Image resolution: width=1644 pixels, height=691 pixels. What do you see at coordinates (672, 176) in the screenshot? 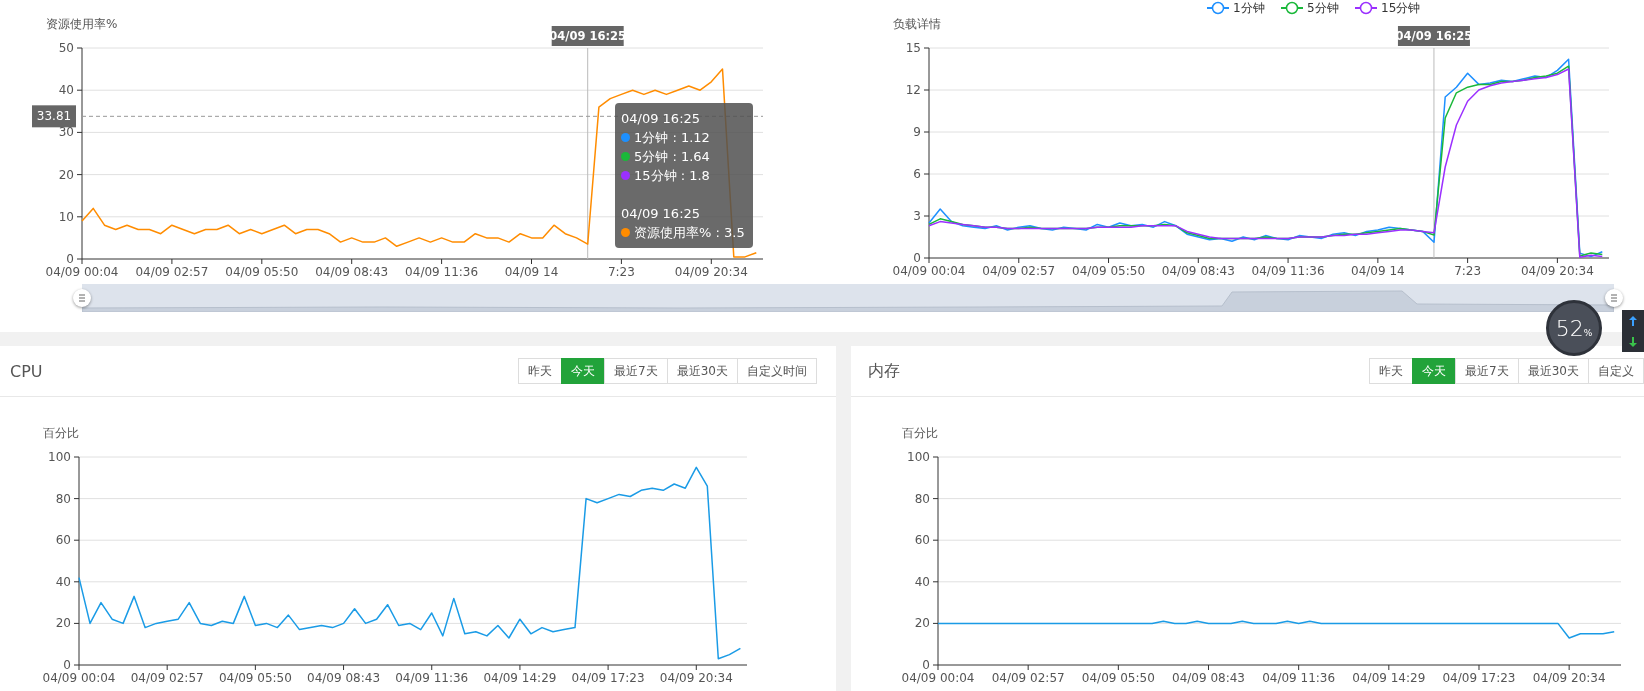
I see `tooltip-value: 15分钟 : 1.8` at bounding box center [672, 176].